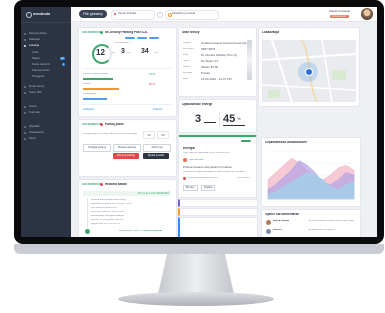 The image size is (385, 313). I want to click on view-link: Zobacz, so click(158, 109).